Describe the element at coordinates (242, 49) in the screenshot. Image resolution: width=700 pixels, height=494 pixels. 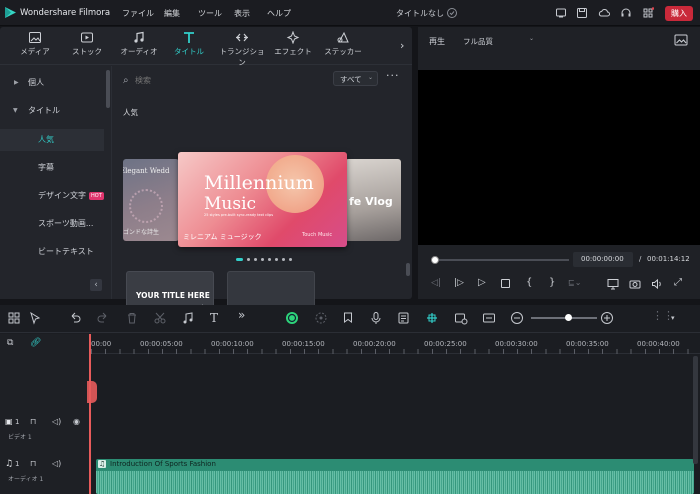
I see `tab-transitions: トランジション` at that location.